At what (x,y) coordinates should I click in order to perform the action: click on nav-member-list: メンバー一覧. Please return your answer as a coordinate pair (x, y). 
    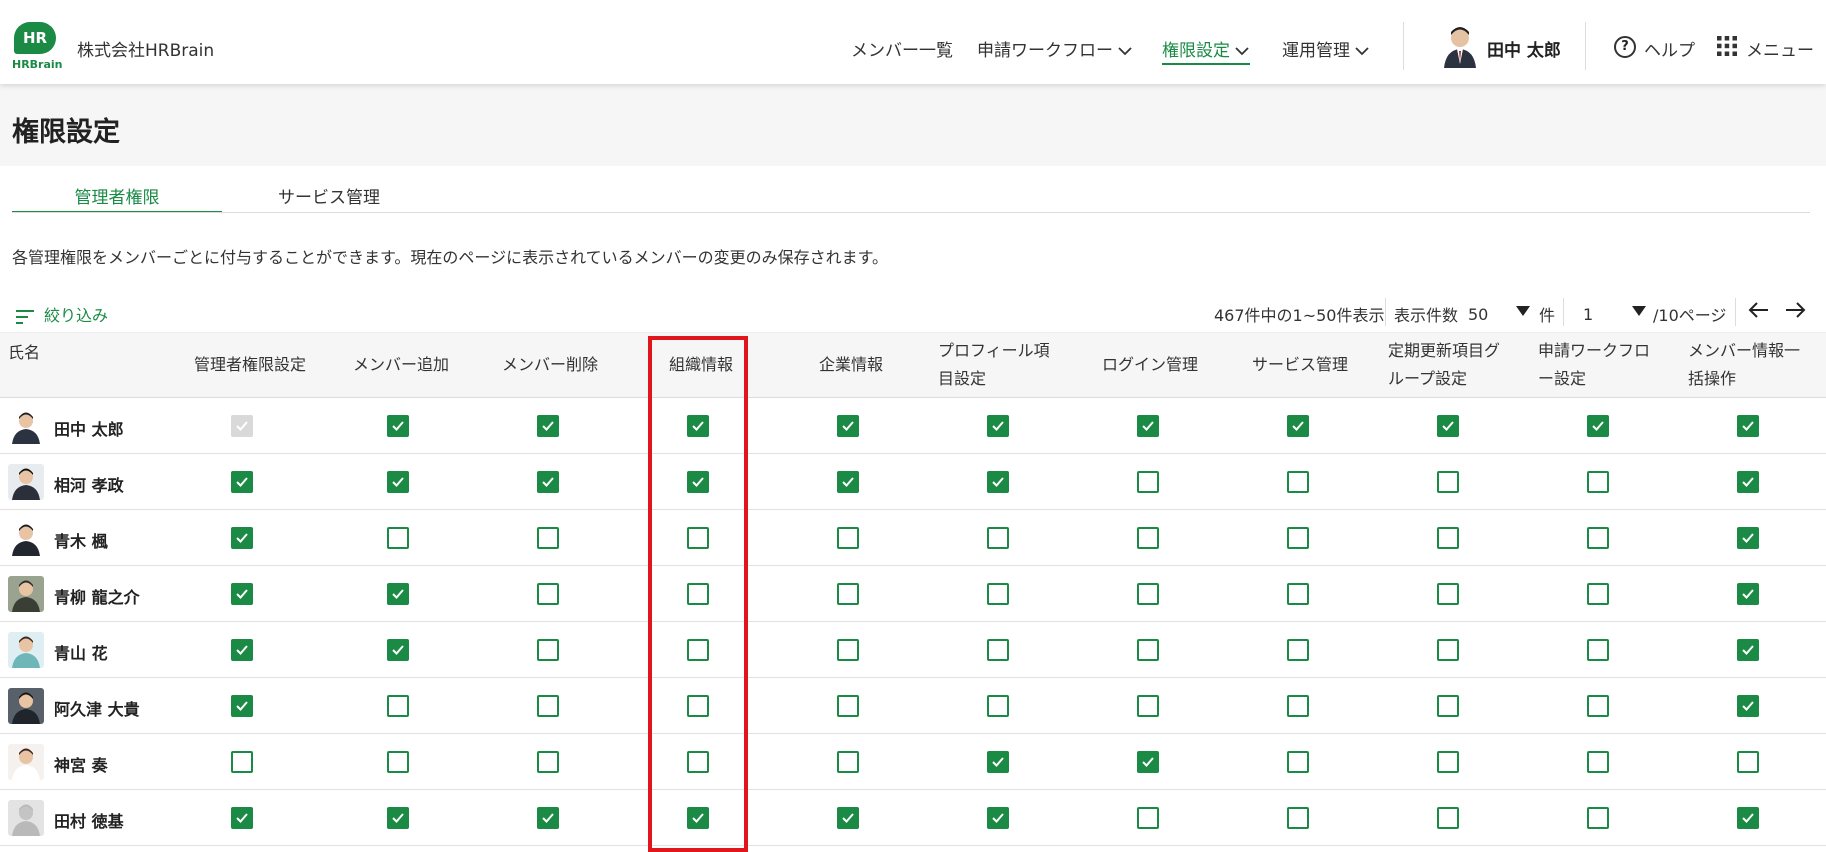
    Looking at the image, I should click on (902, 48).